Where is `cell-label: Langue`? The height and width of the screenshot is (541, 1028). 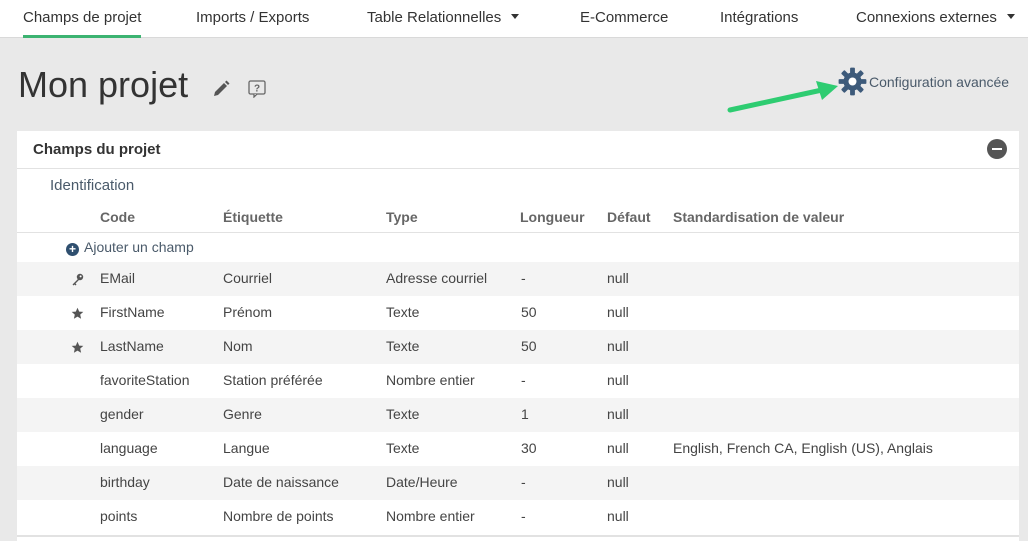 cell-label: Langue is located at coordinates (246, 448).